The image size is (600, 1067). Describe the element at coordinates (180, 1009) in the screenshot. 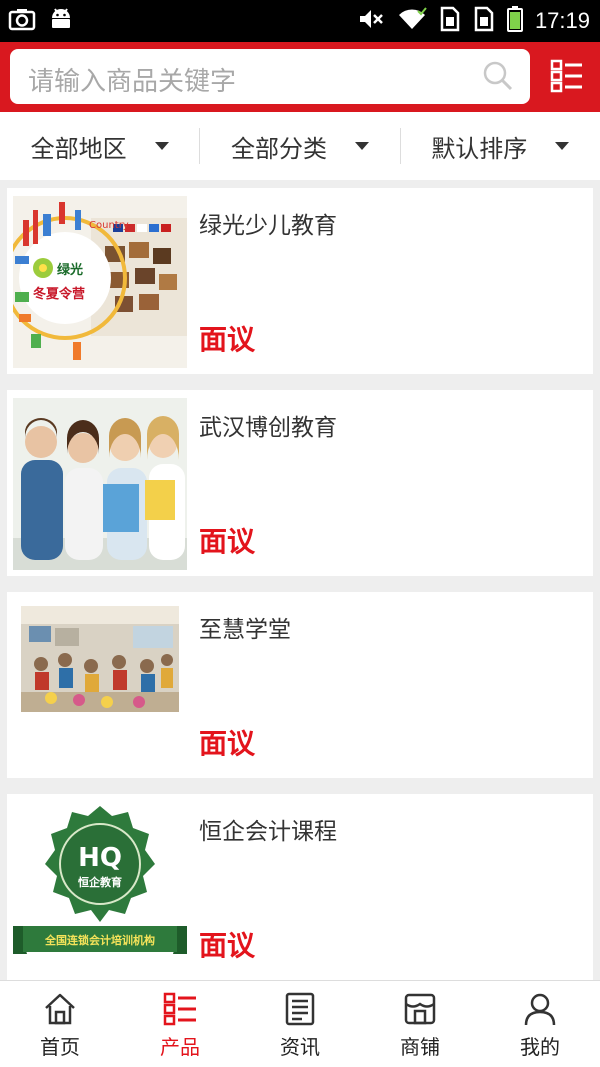

I see `product-list-icon` at that location.